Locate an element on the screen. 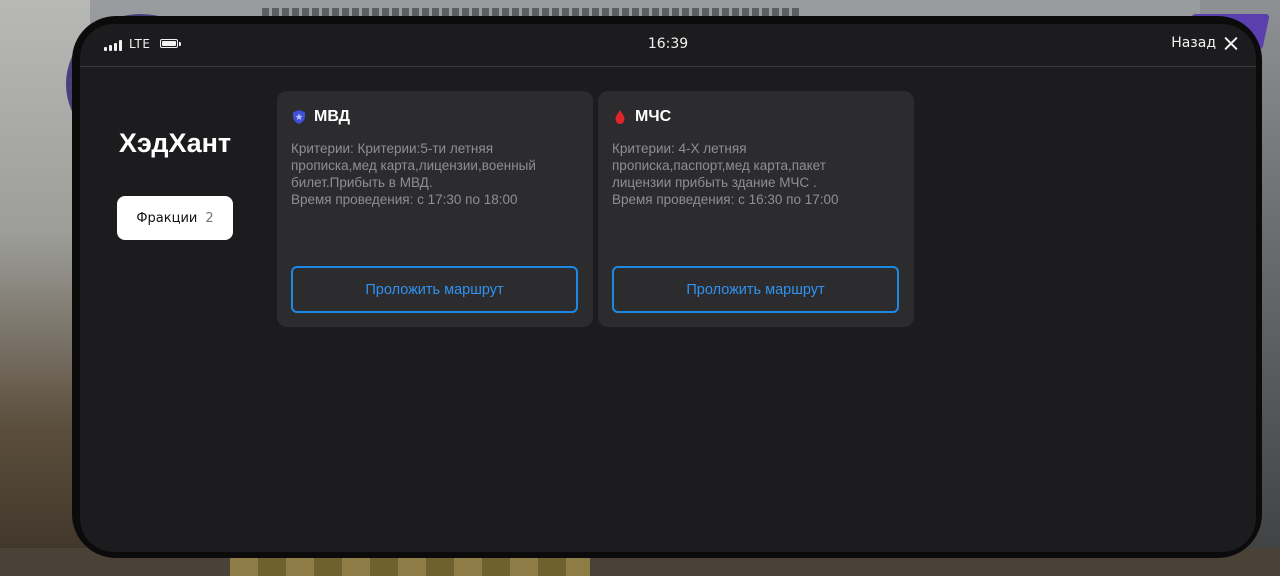  back-button: Назад is located at coordinates (1204, 43).